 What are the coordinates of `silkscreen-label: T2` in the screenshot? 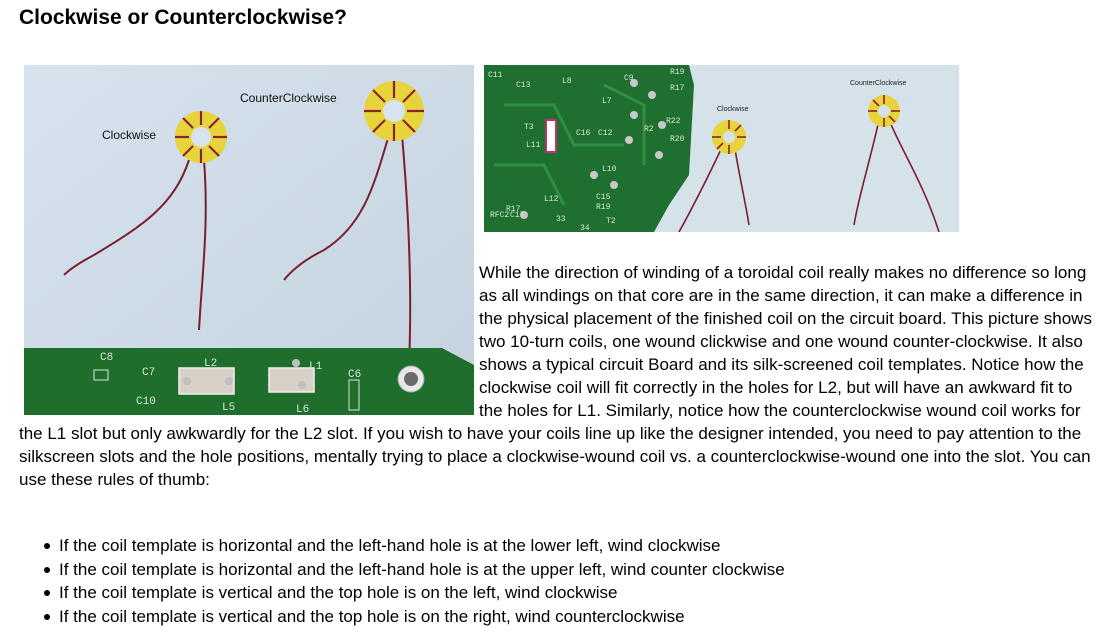 It's located at (611, 221).